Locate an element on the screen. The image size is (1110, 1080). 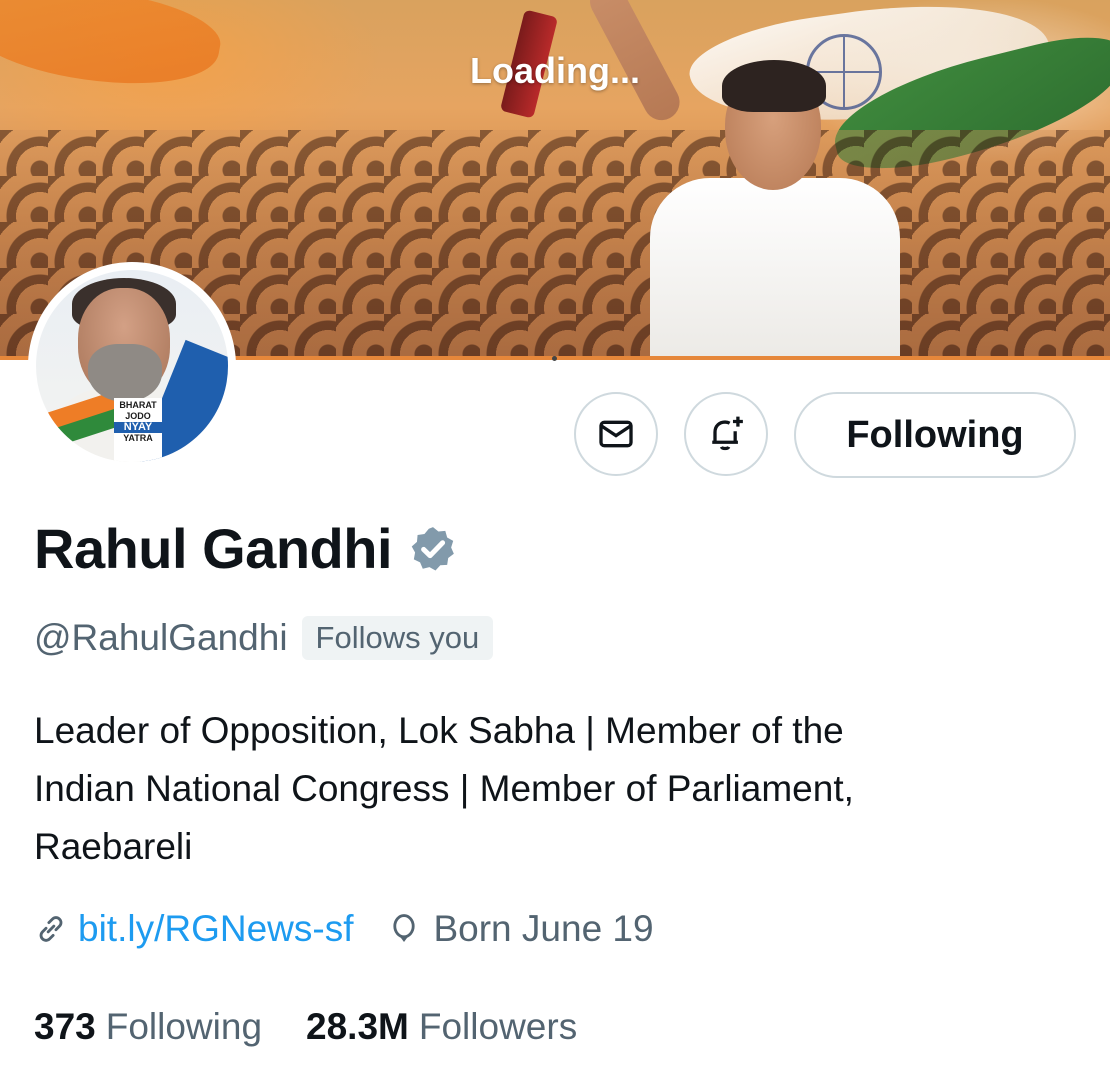
following-stat: 373 Following is located at coordinates (148, 1027).